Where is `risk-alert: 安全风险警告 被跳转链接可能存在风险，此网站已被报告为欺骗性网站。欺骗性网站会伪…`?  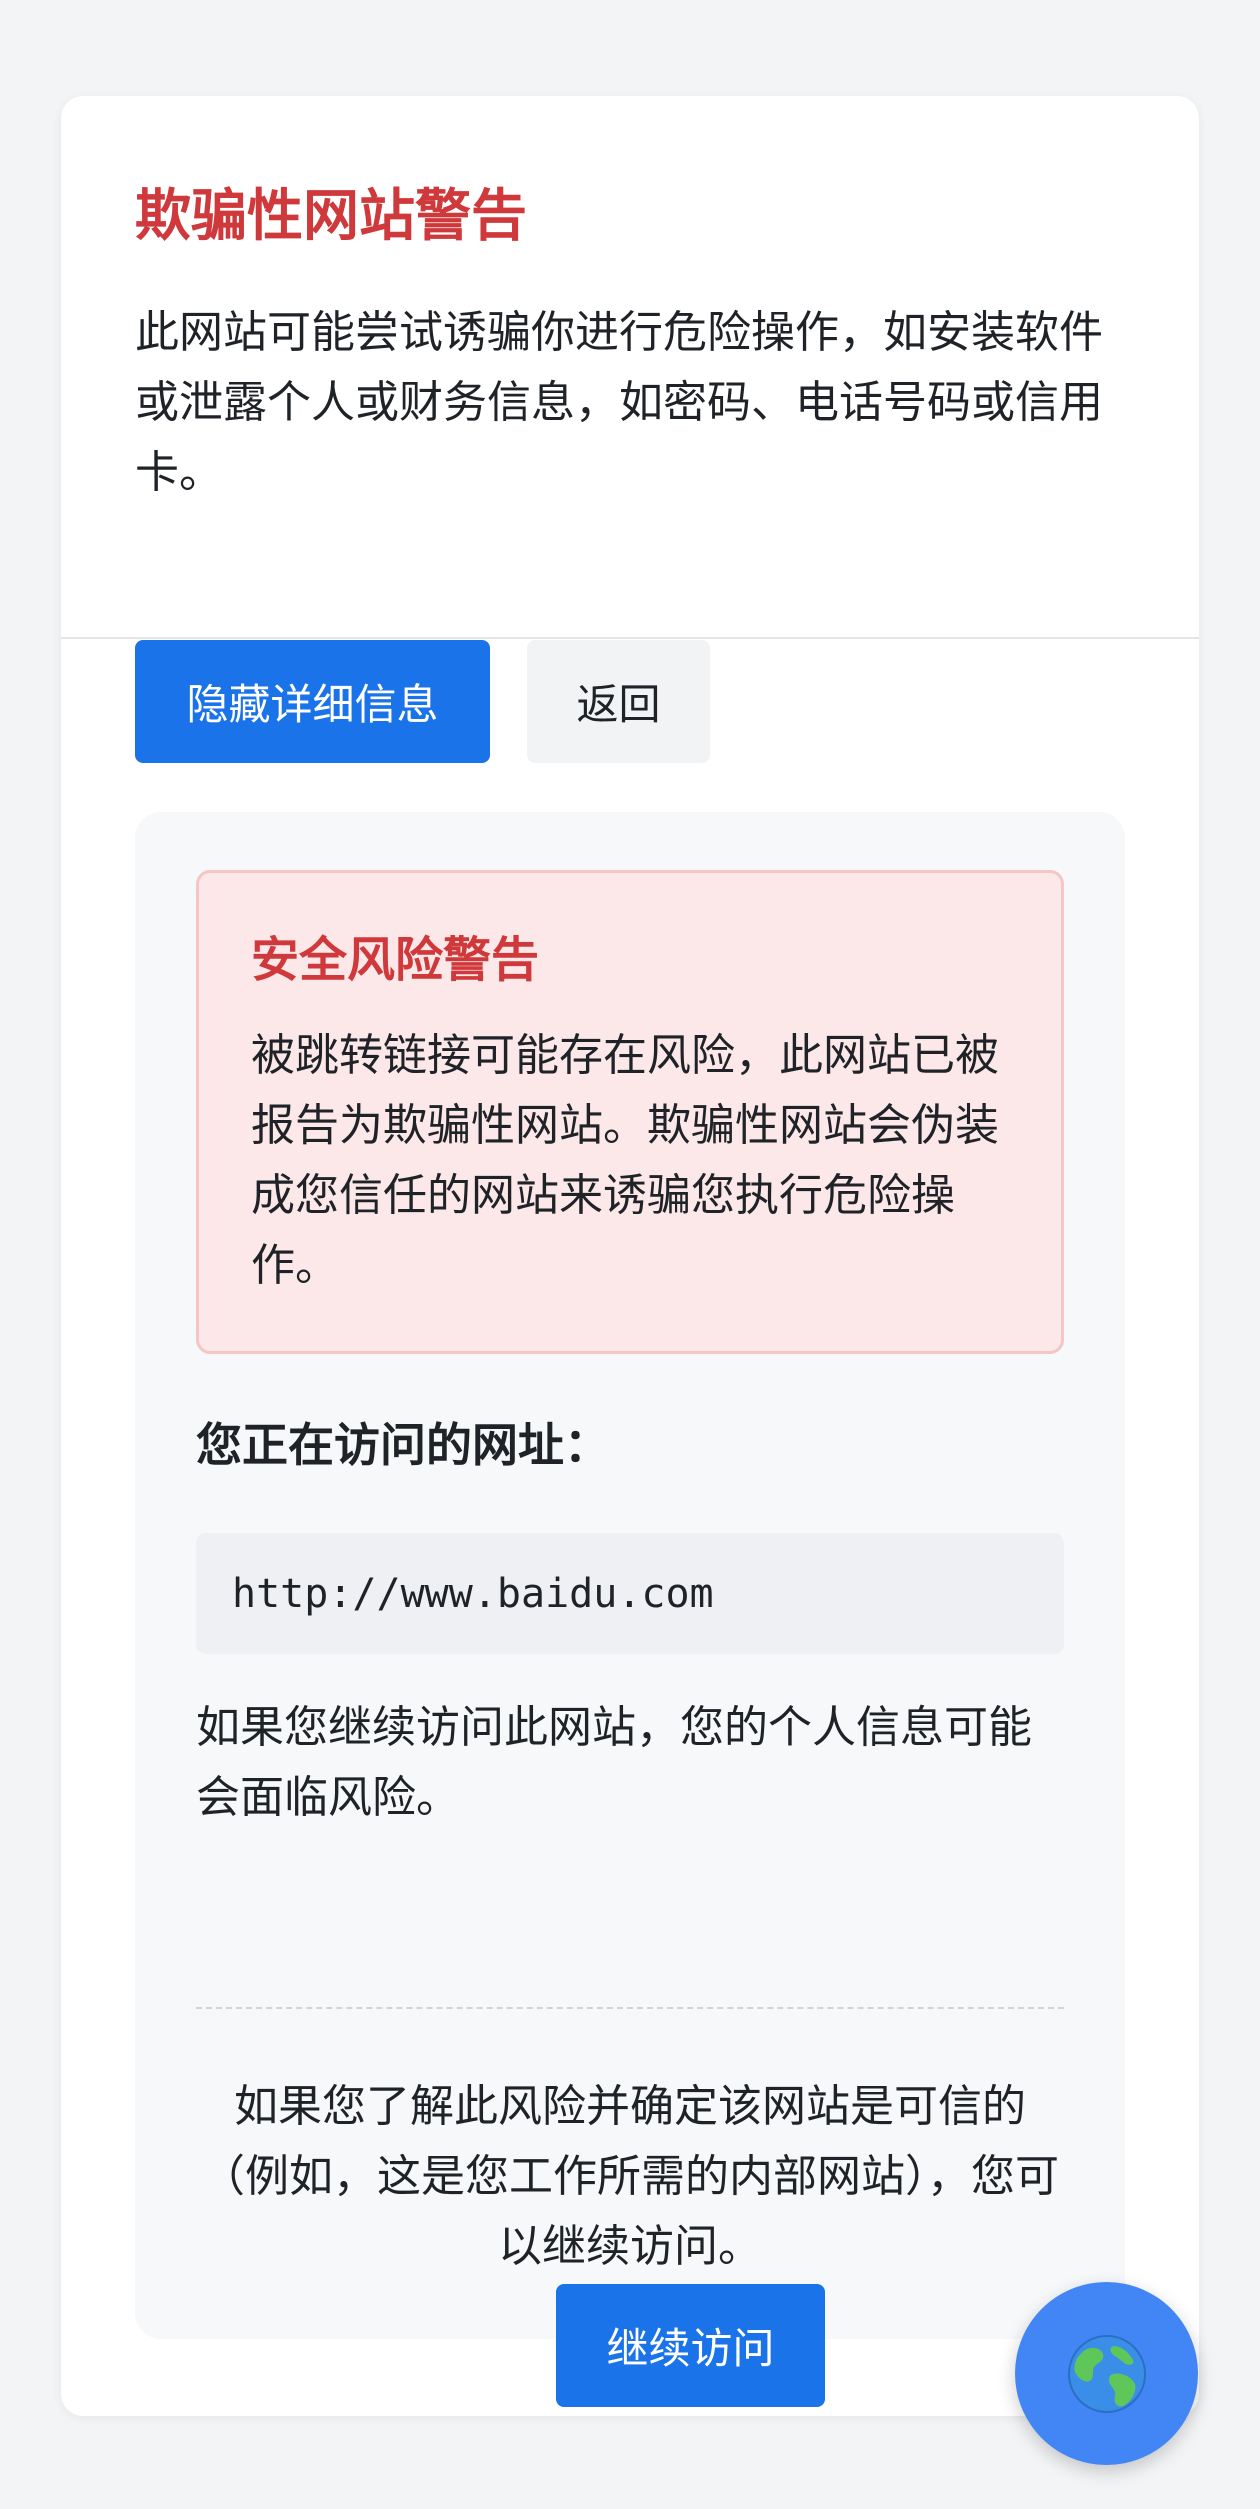 risk-alert: 安全风险警告 被跳转链接可能存在风险，此网站已被报告为欺骗性网站。欺骗性网站会伪… is located at coordinates (630, 1112).